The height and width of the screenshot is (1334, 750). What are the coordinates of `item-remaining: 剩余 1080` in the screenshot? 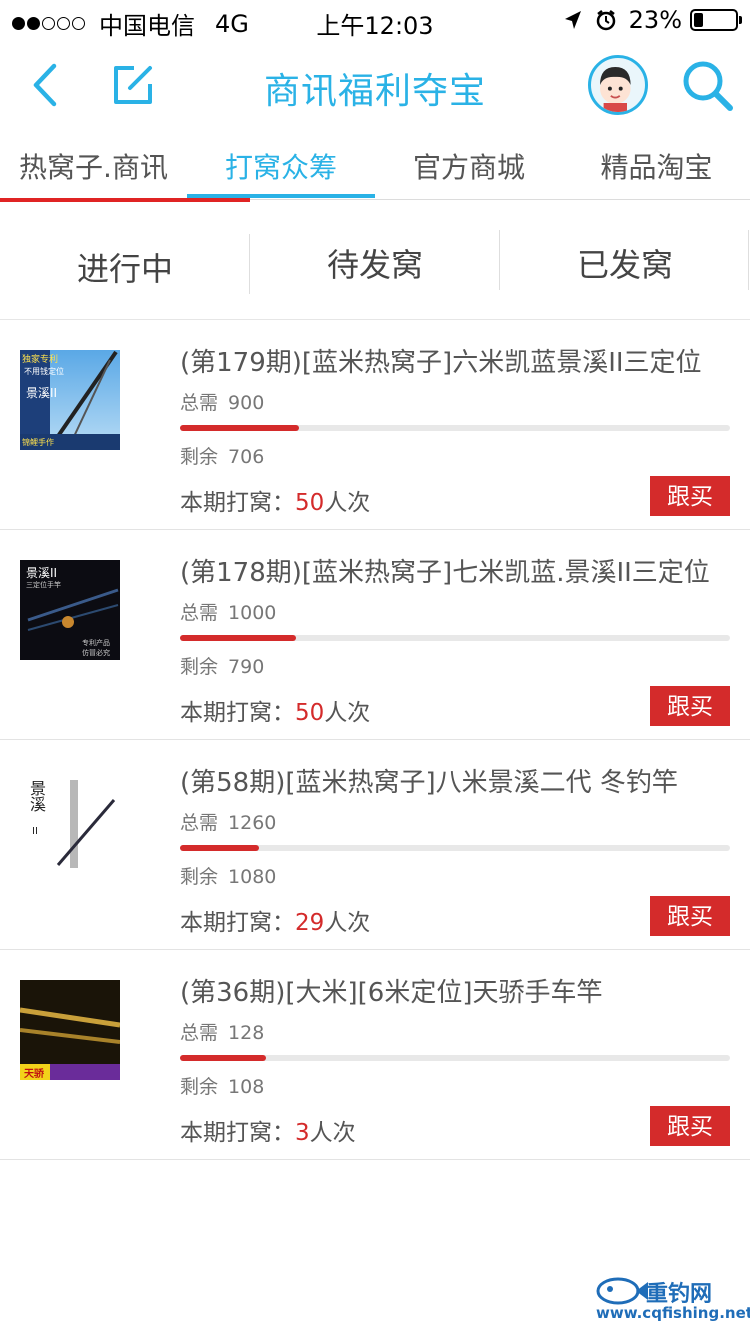 It's located at (228, 875).